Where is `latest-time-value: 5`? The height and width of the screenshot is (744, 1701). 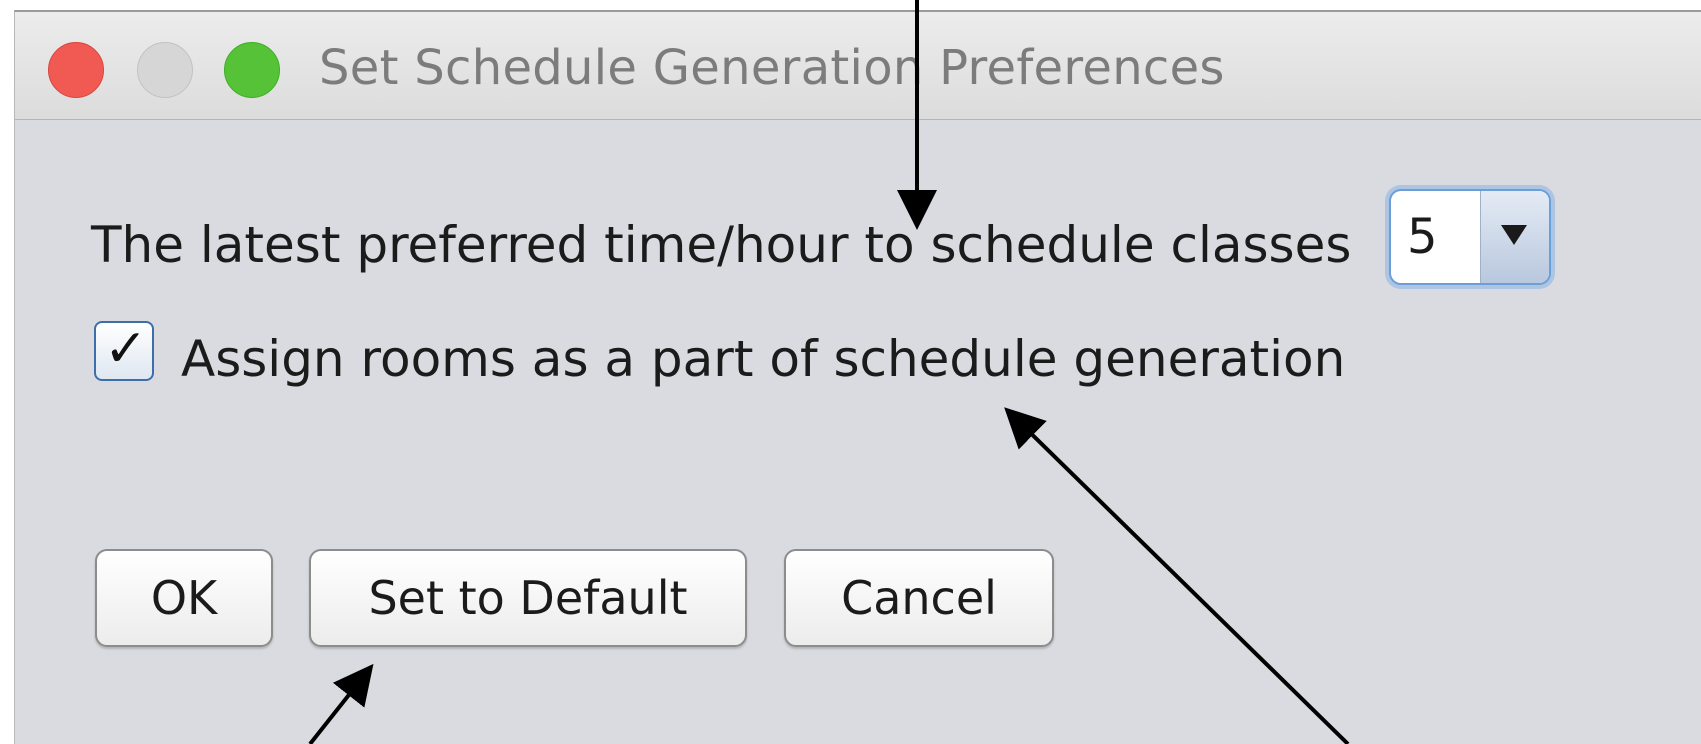 latest-time-value: 5 is located at coordinates (1422, 237).